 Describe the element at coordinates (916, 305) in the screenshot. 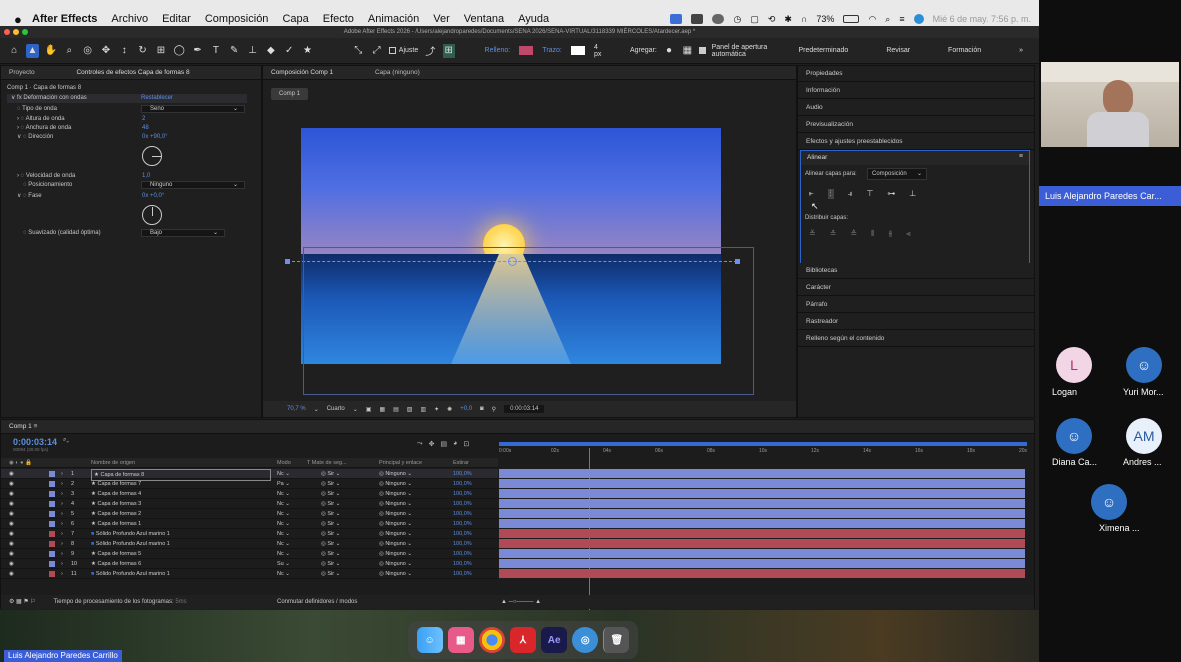

I see `panel-paragraph: Párrafo` at that location.